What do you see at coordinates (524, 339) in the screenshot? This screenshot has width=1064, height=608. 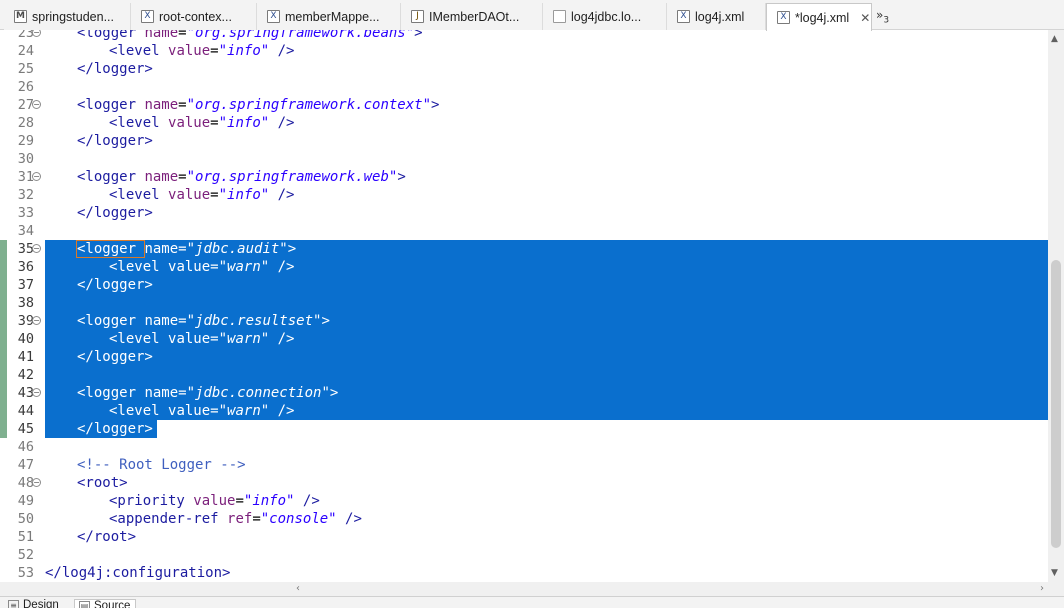 I see `code-line: 40 <level value="warn" />` at bounding box center [524, 339].